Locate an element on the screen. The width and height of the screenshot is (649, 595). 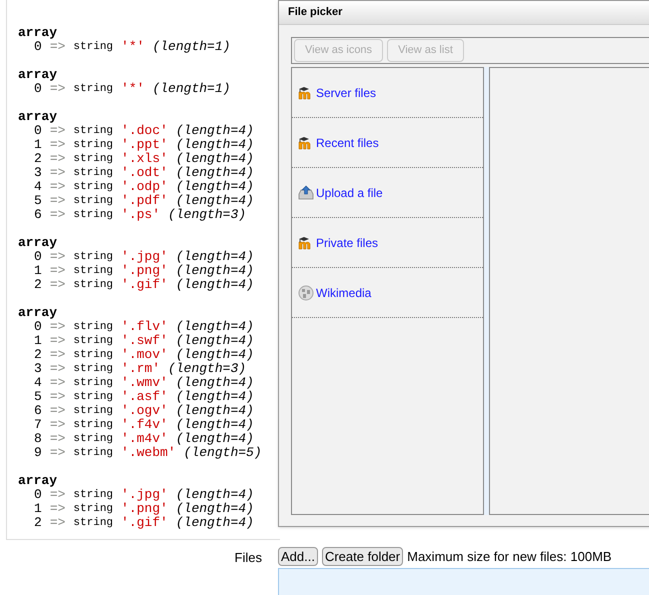
string-value: '.odp' is located at coordinates (144, 187).